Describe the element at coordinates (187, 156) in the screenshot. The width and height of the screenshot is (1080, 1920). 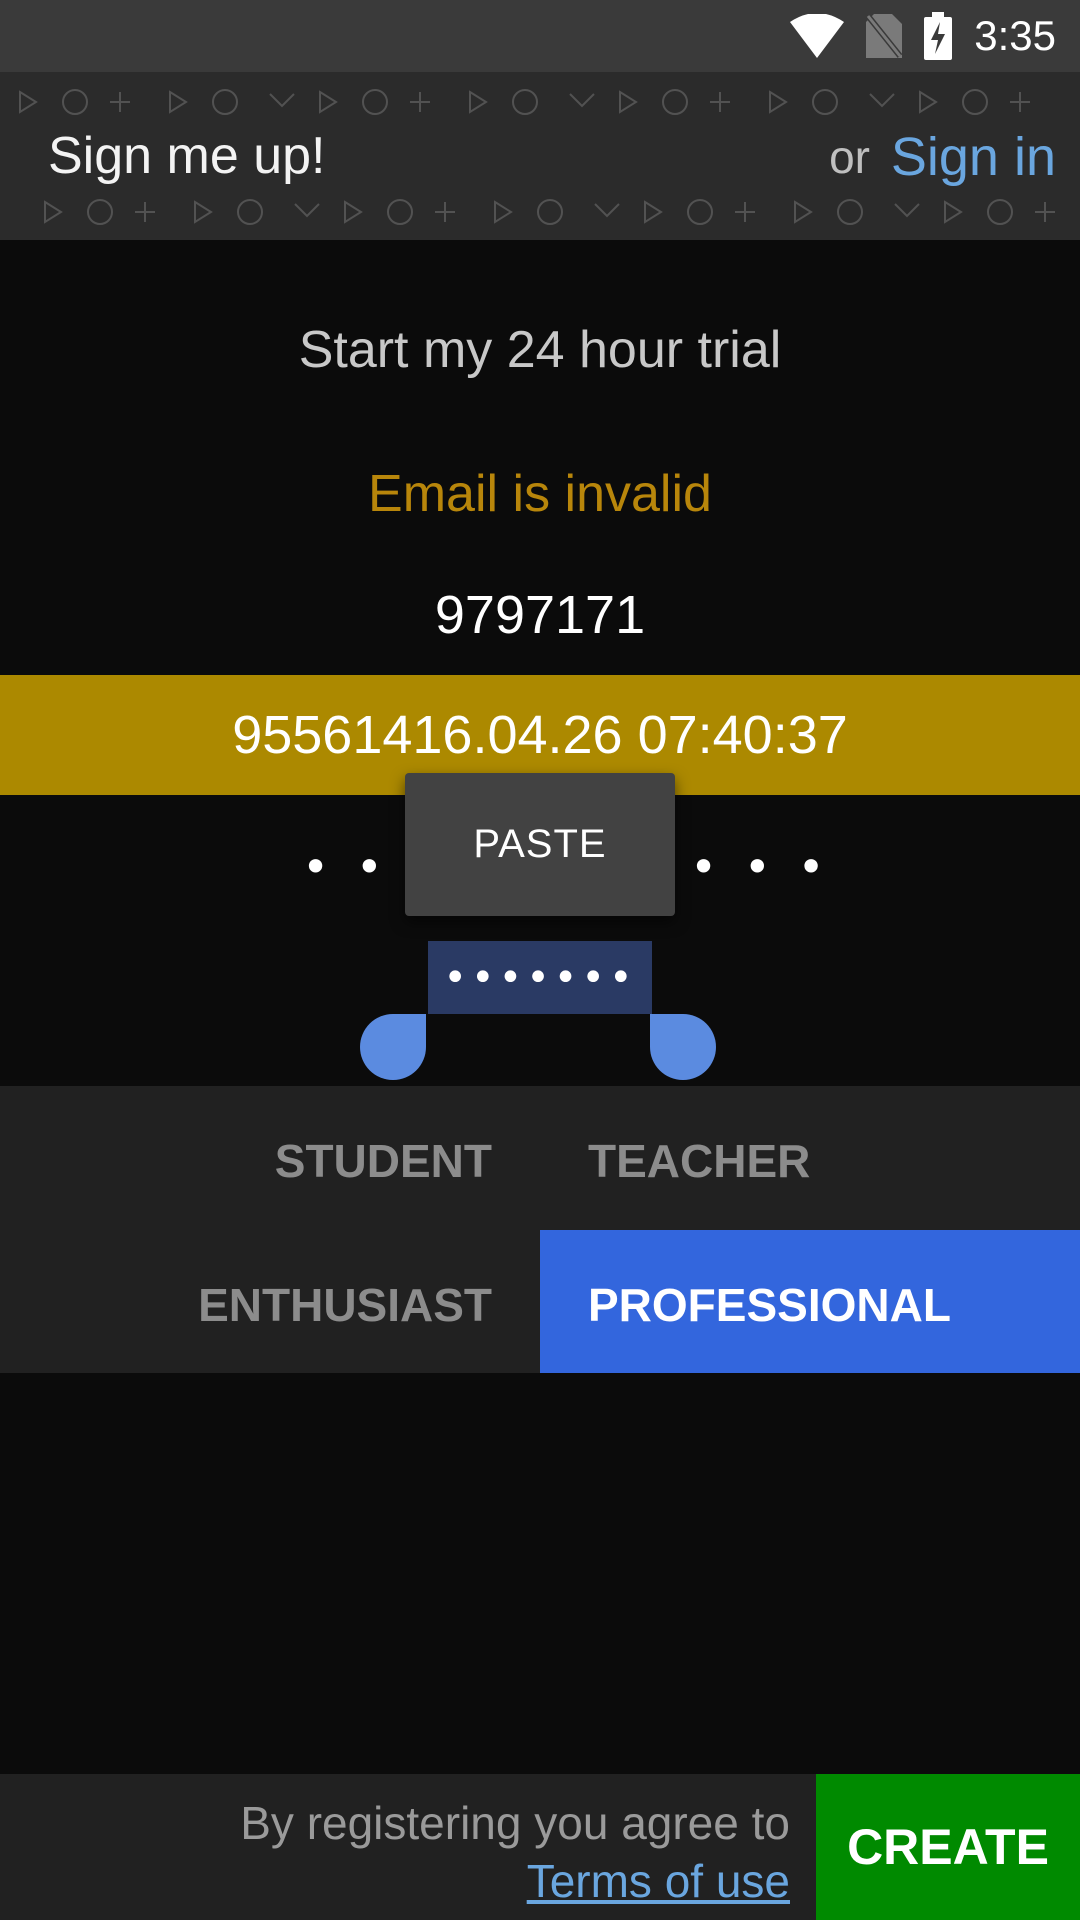
I see `page-title: Sign me up!` at that location.